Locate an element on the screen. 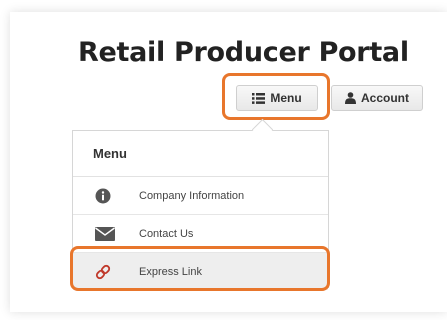  envelope-icon is located at coordinates (110, 233).